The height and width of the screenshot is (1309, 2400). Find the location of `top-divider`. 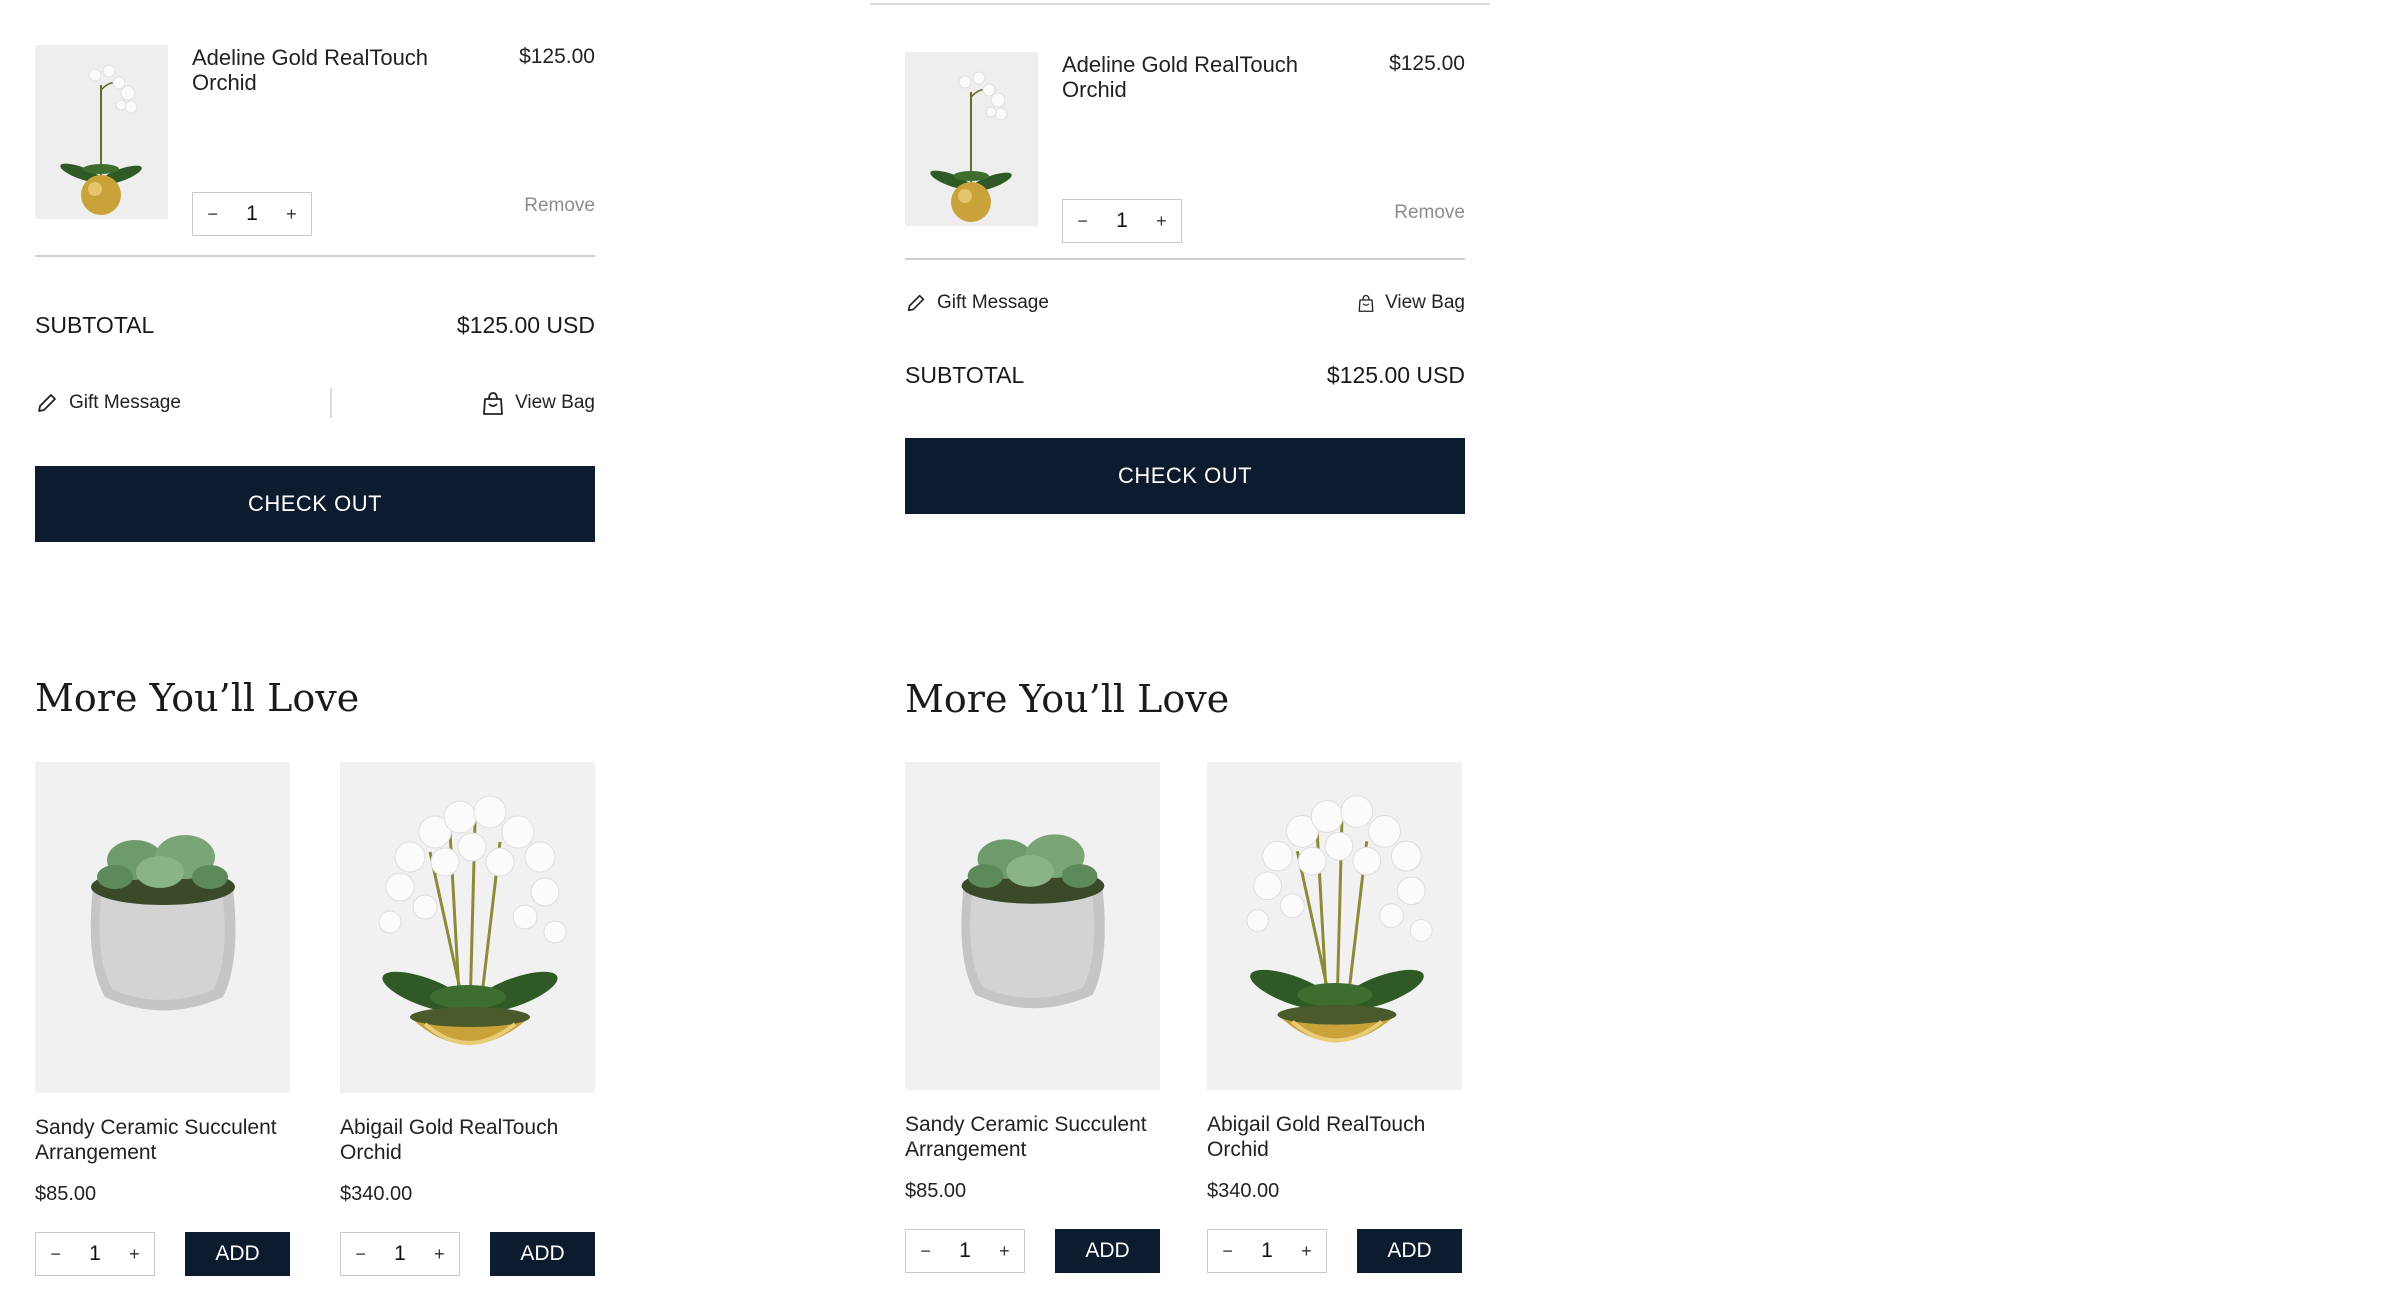

top-divider is located at coordinates (1180, 4).